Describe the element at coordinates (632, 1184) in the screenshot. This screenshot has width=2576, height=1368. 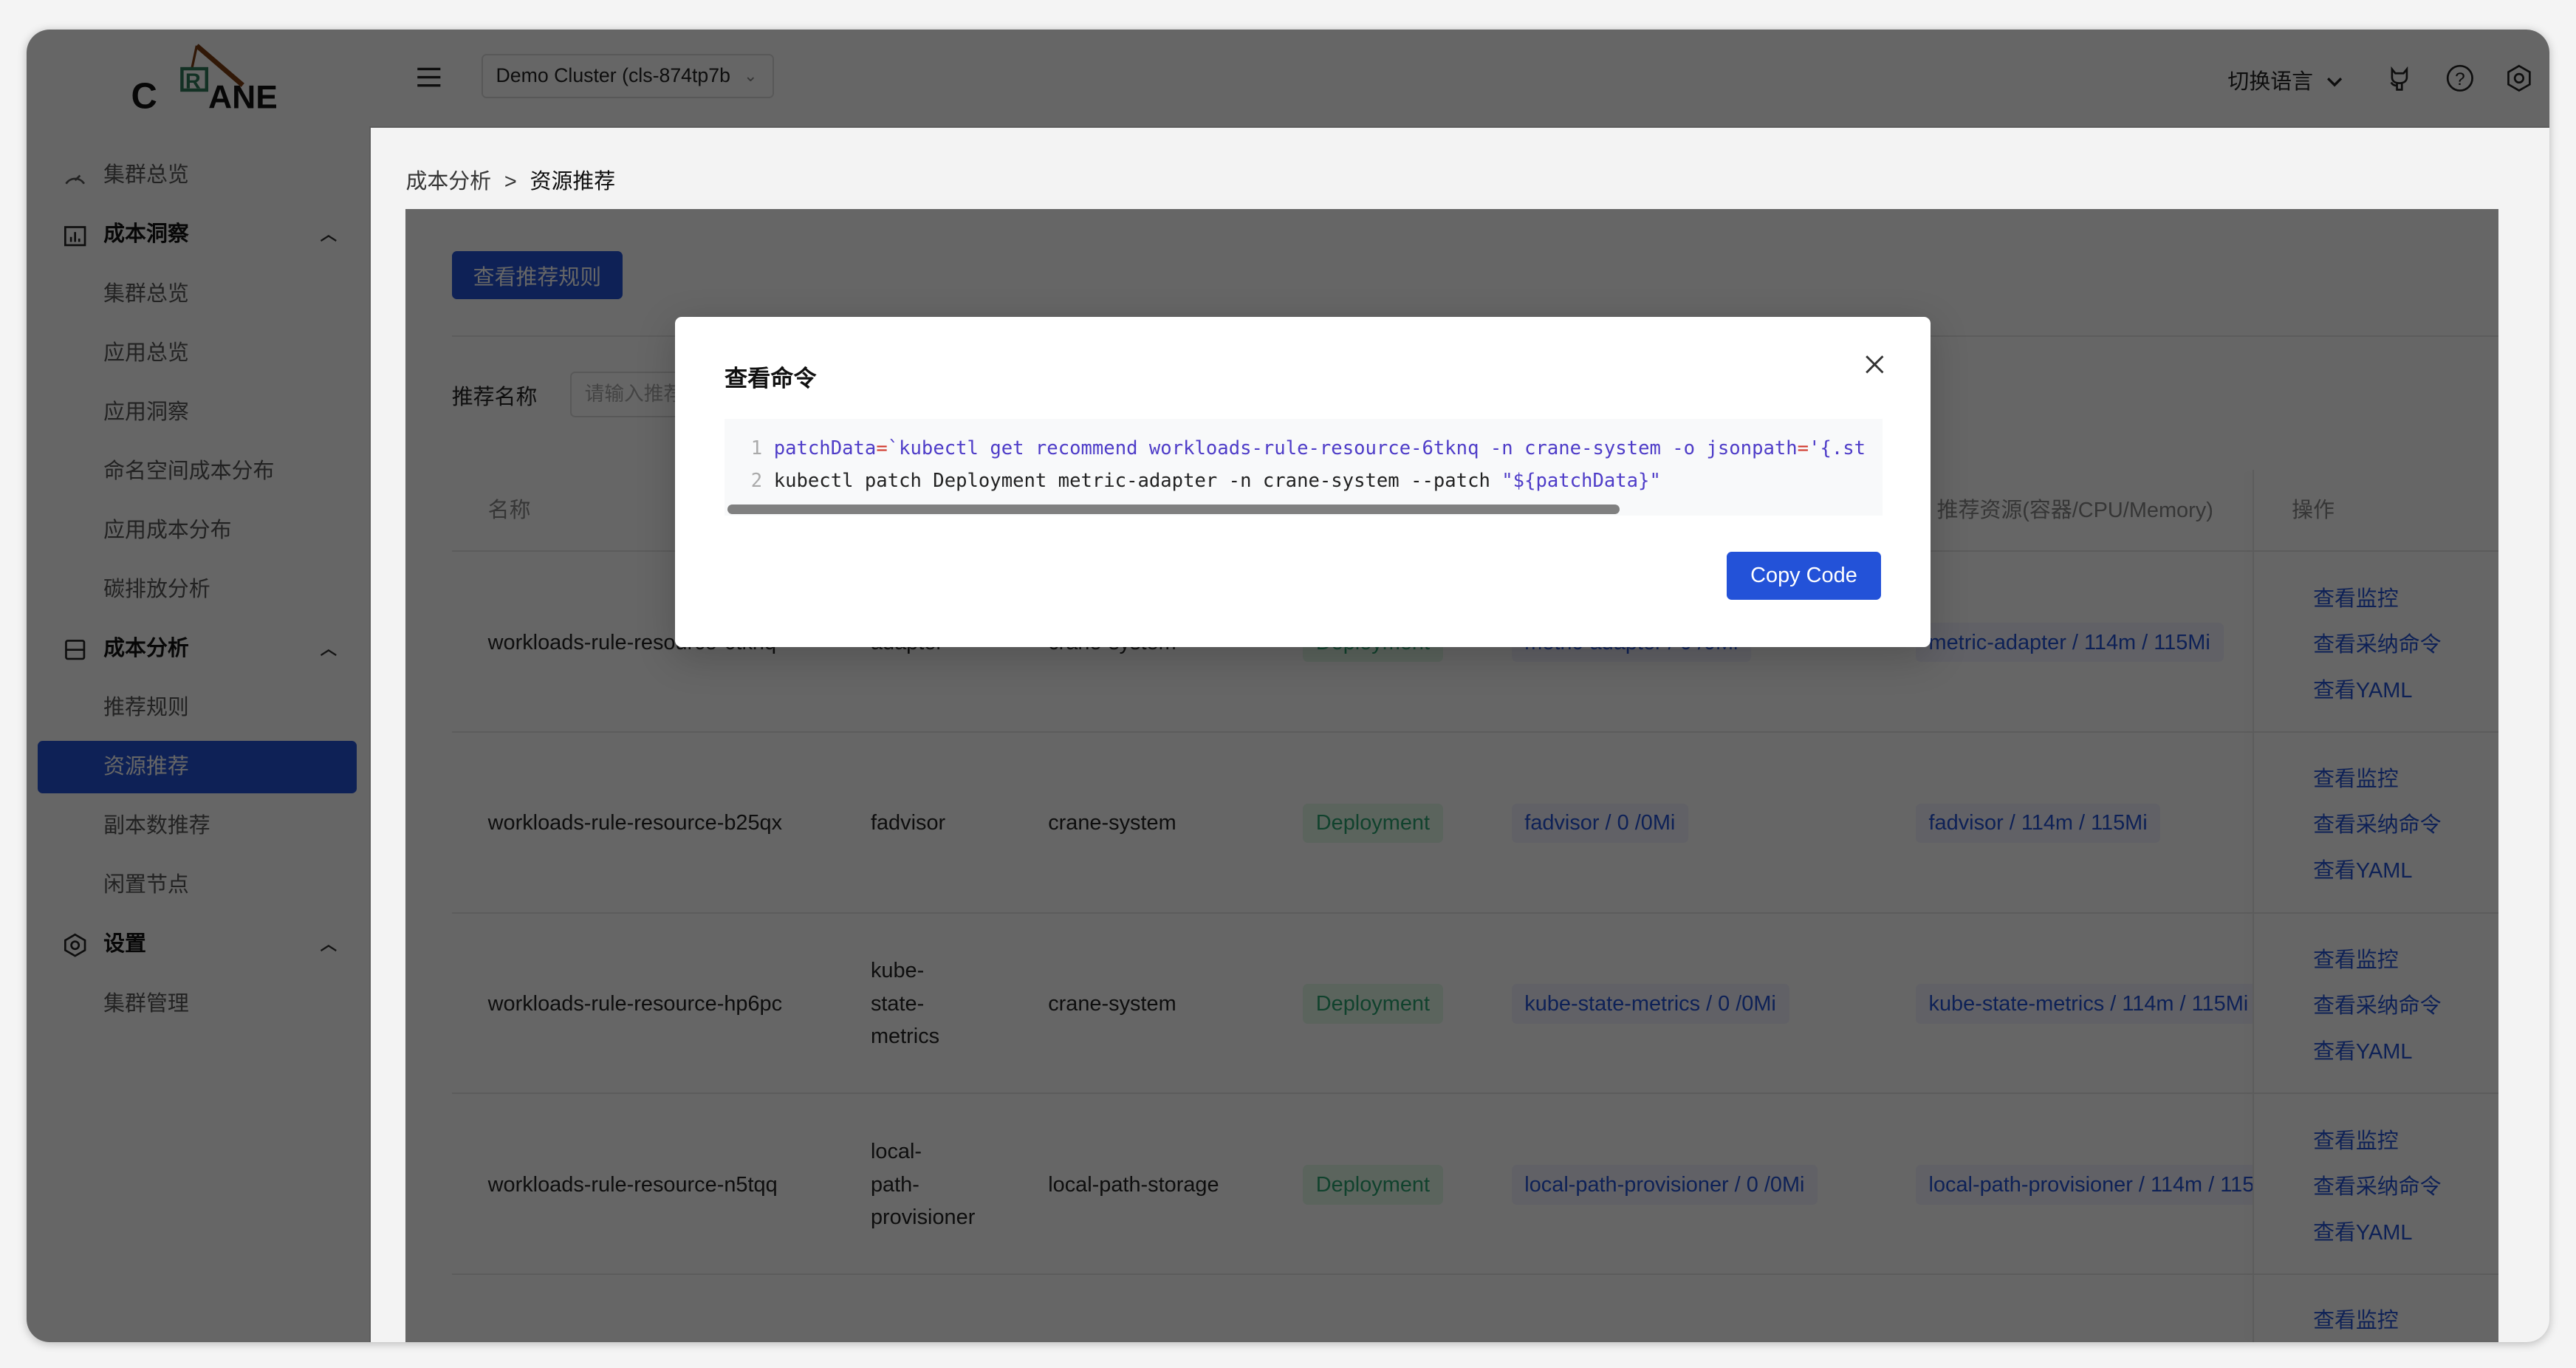
I see `recommendation-name: workloads-rule-resource-n5tqq` at that location.